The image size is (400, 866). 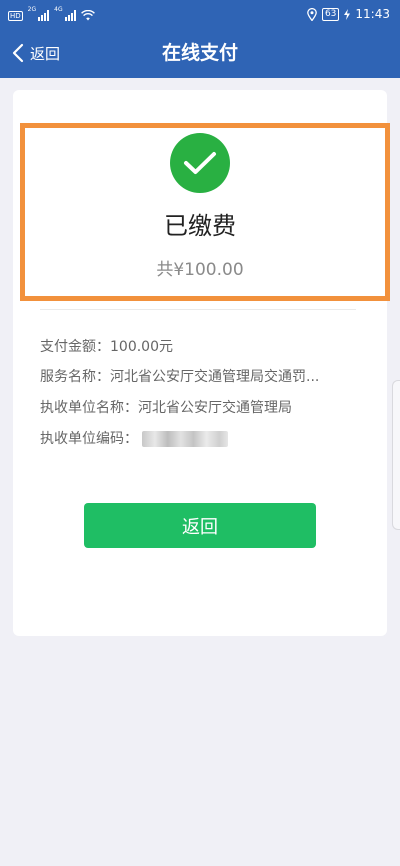 I want to click on wifi-icon, so click(x=87, y=15).